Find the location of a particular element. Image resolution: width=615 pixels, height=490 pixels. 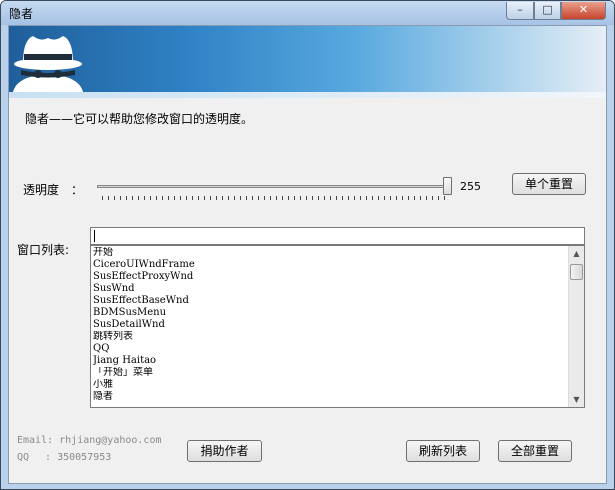

transparency-label: 透明度 ： is located at coordinates (53, 190).